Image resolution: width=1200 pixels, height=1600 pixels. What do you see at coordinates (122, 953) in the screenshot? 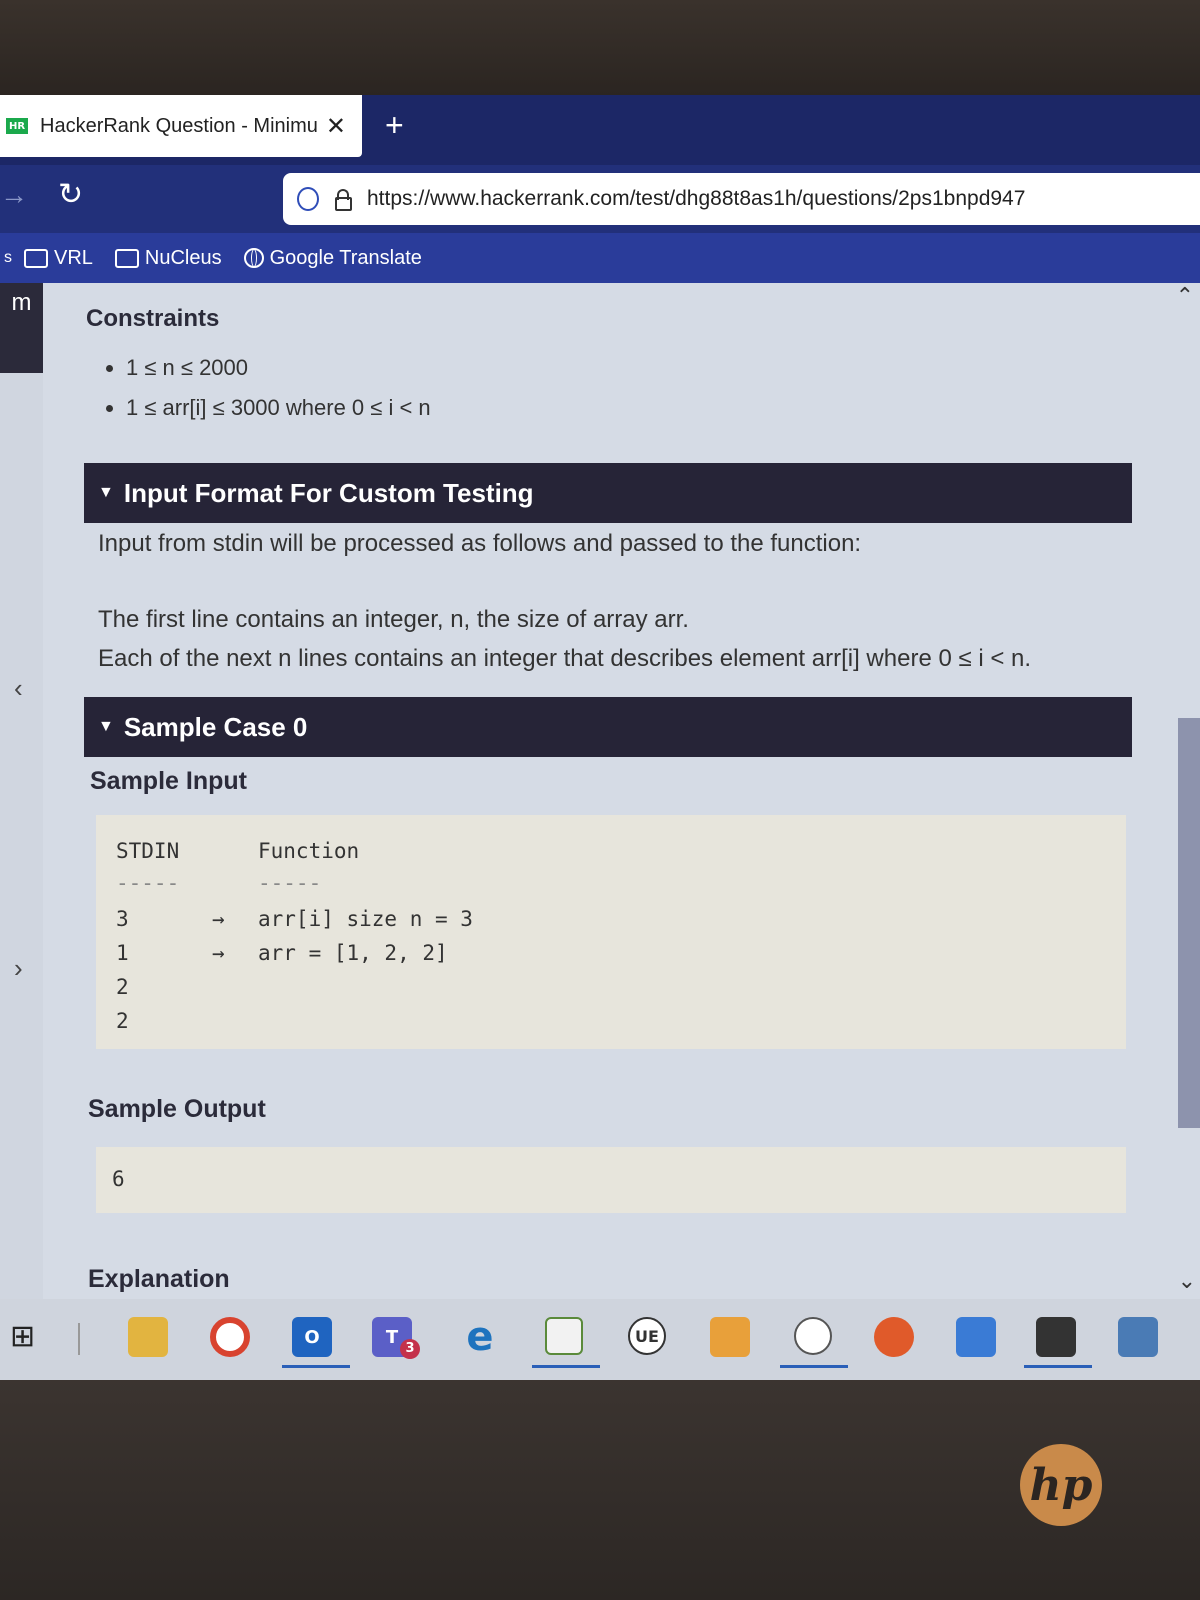
I see `stdin-line: 1` at bounding box center [122, 953].